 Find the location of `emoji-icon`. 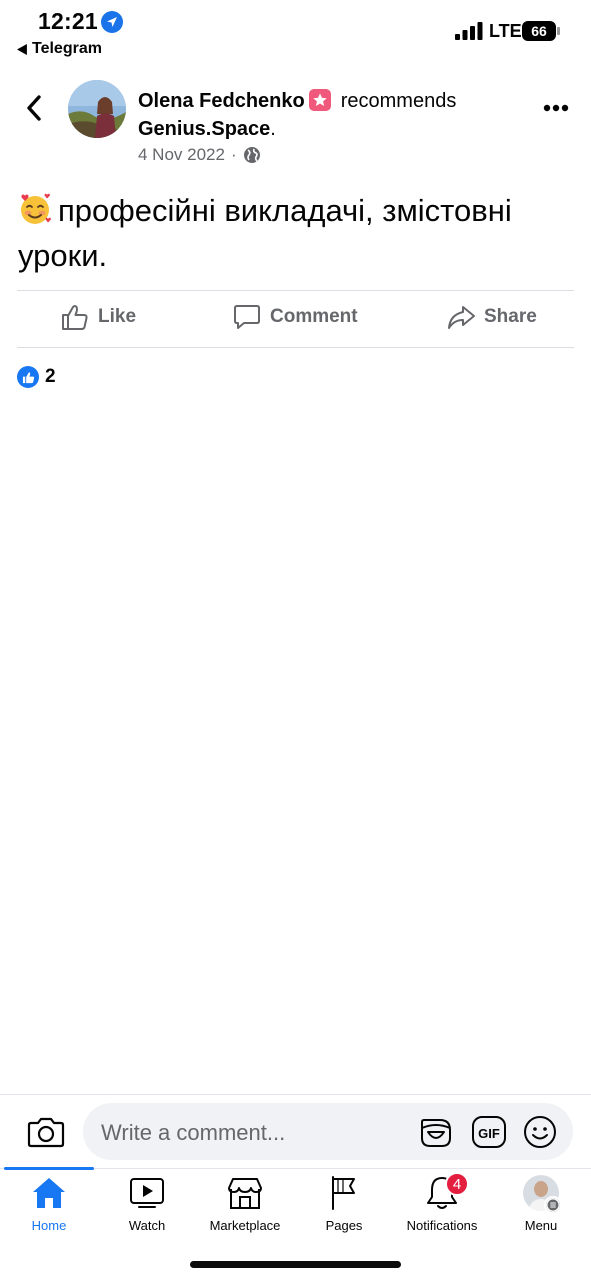

emoji-icon is located at coordinates (540, 1132).